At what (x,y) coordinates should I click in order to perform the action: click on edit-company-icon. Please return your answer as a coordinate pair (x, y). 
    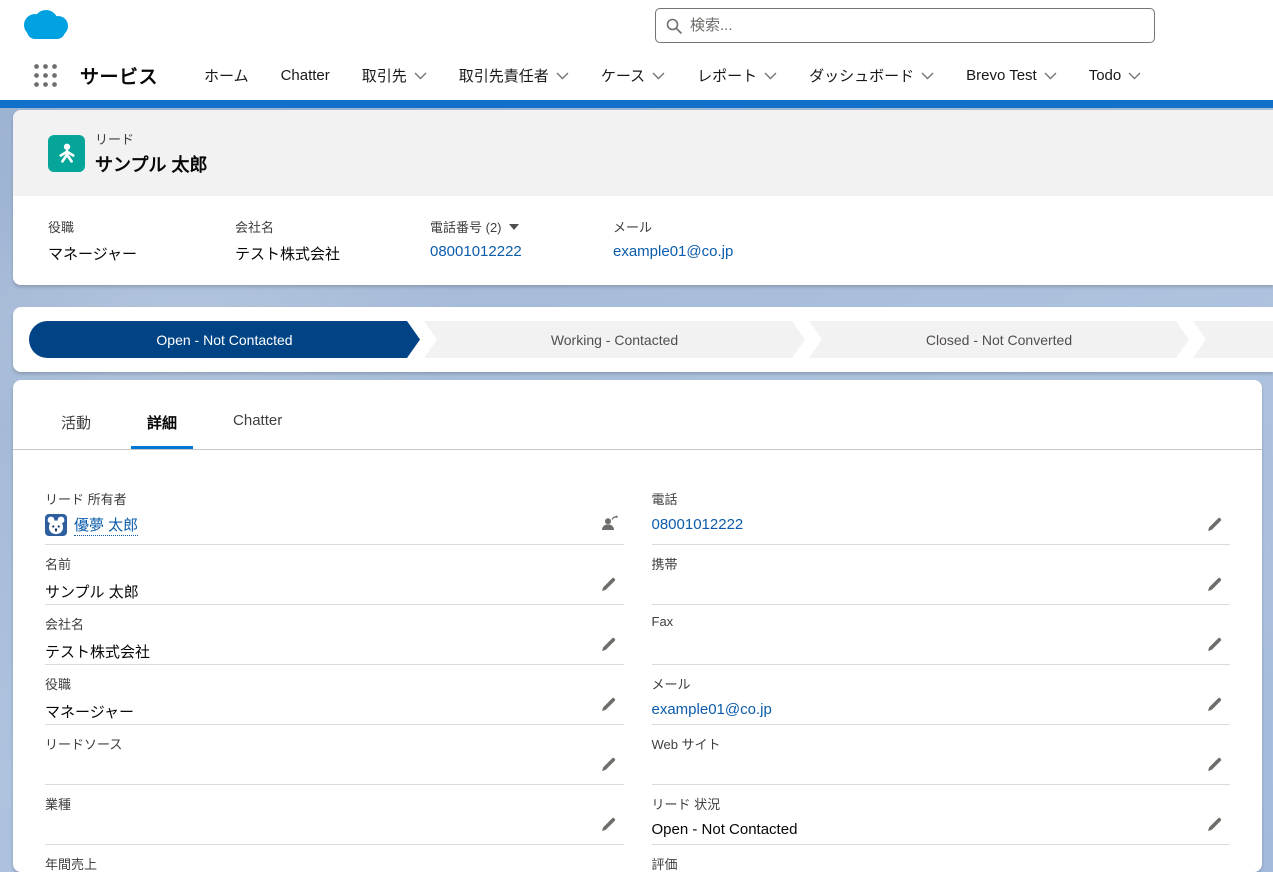
    Looking at the image, I should click on (608, 644).